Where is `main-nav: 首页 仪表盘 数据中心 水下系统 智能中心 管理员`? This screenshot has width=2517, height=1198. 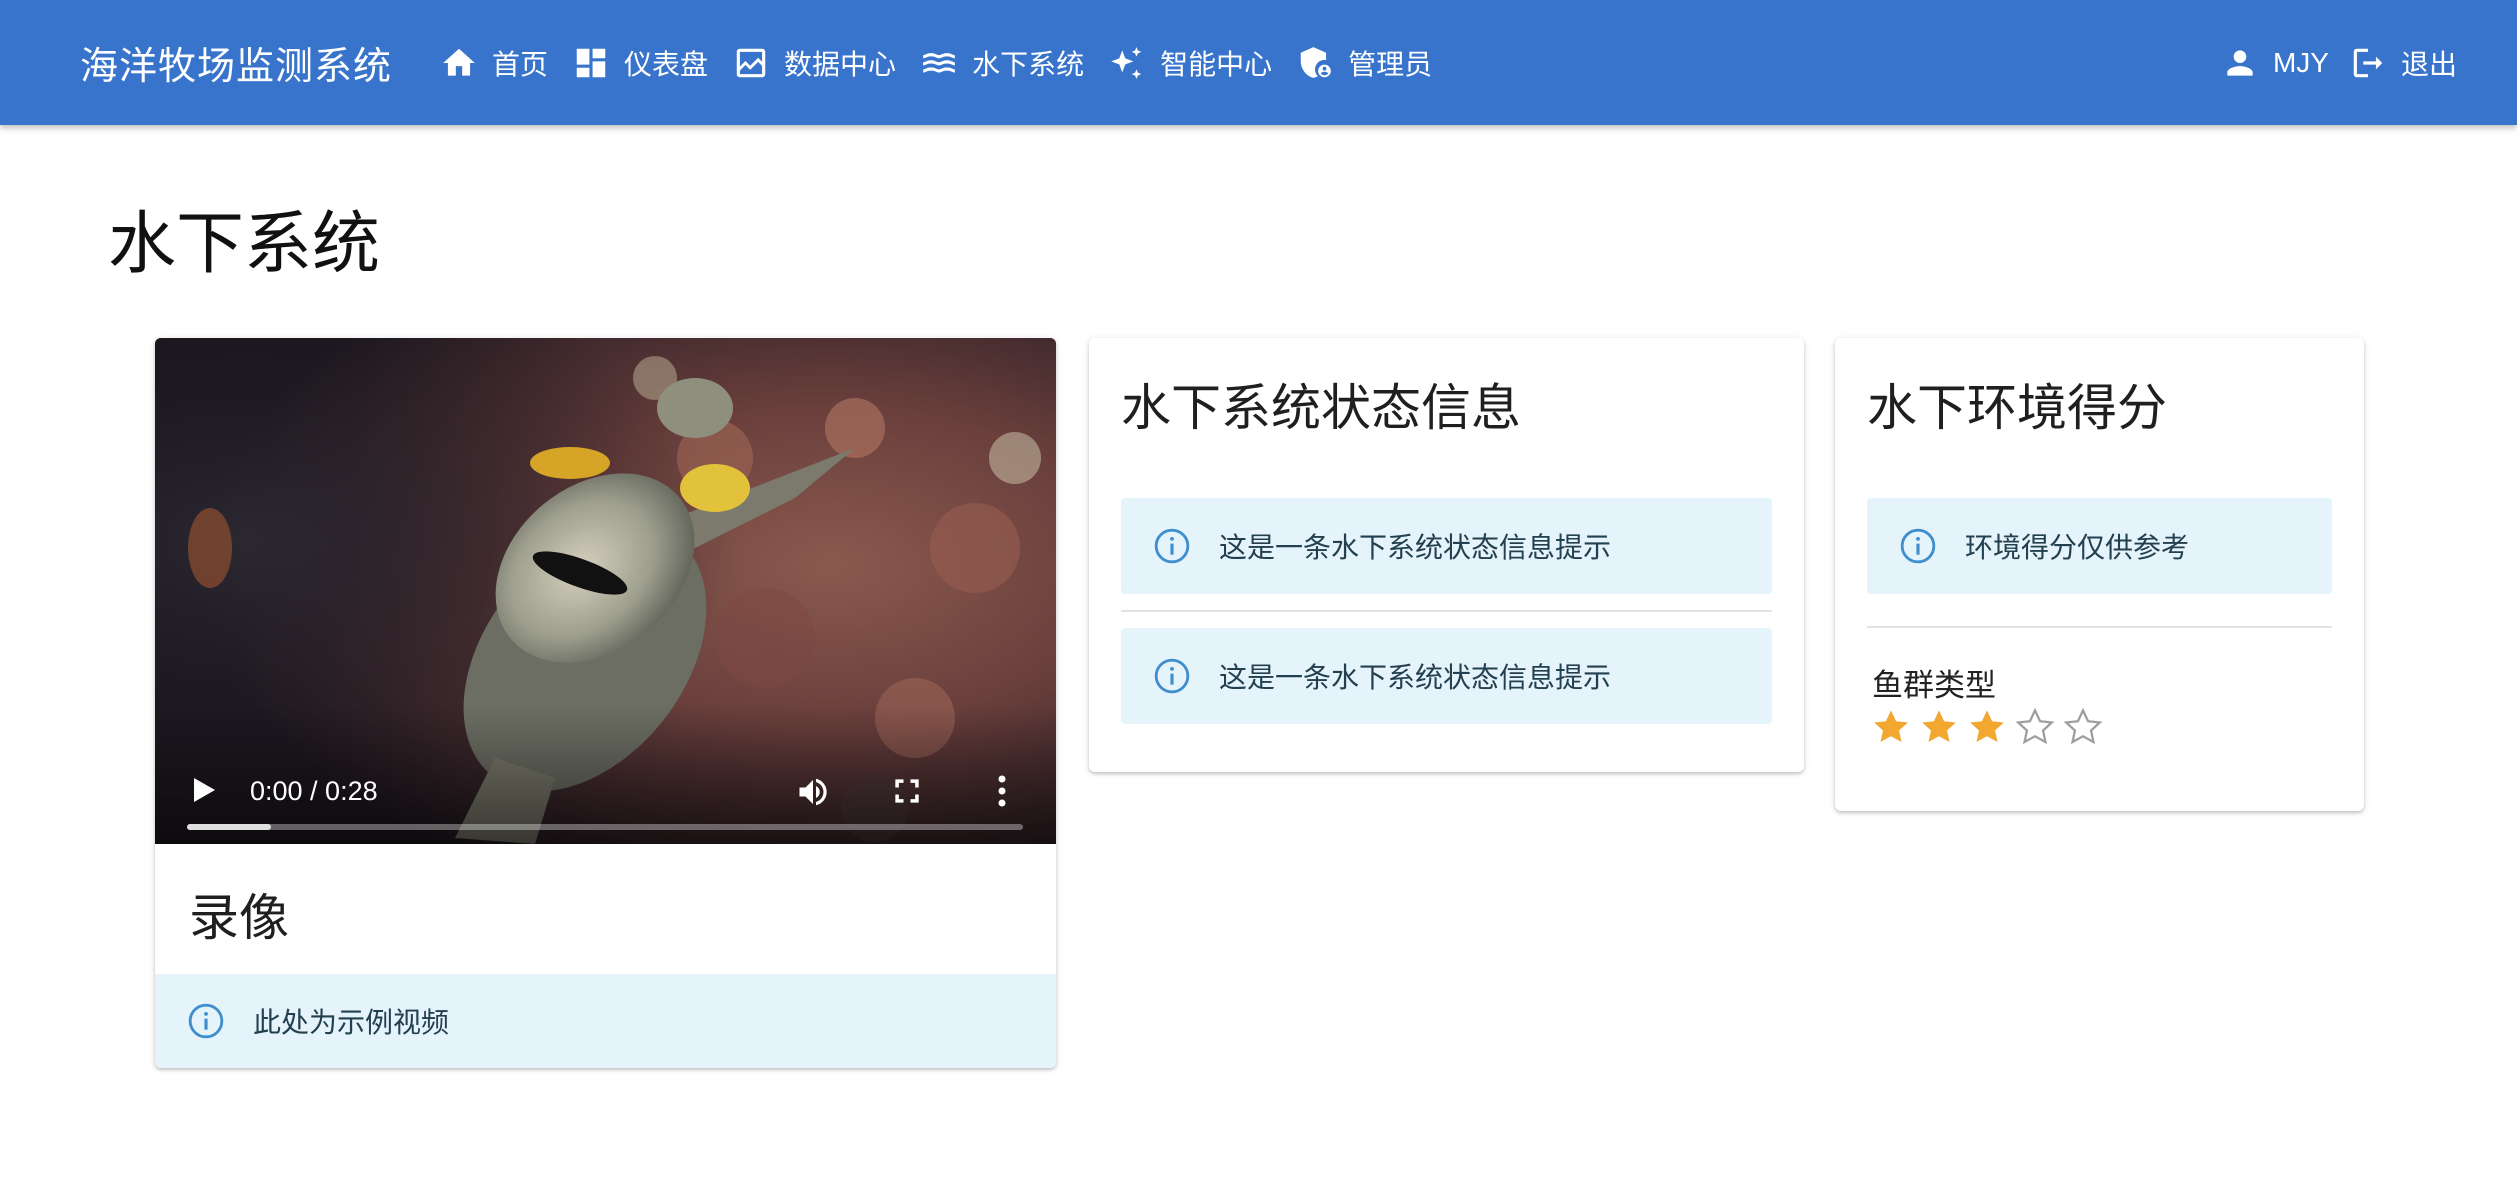 main-nav: 首页 仪表盘 数据中心 水下系统 智能中心 管理员 is located at coordinates (936, 63).